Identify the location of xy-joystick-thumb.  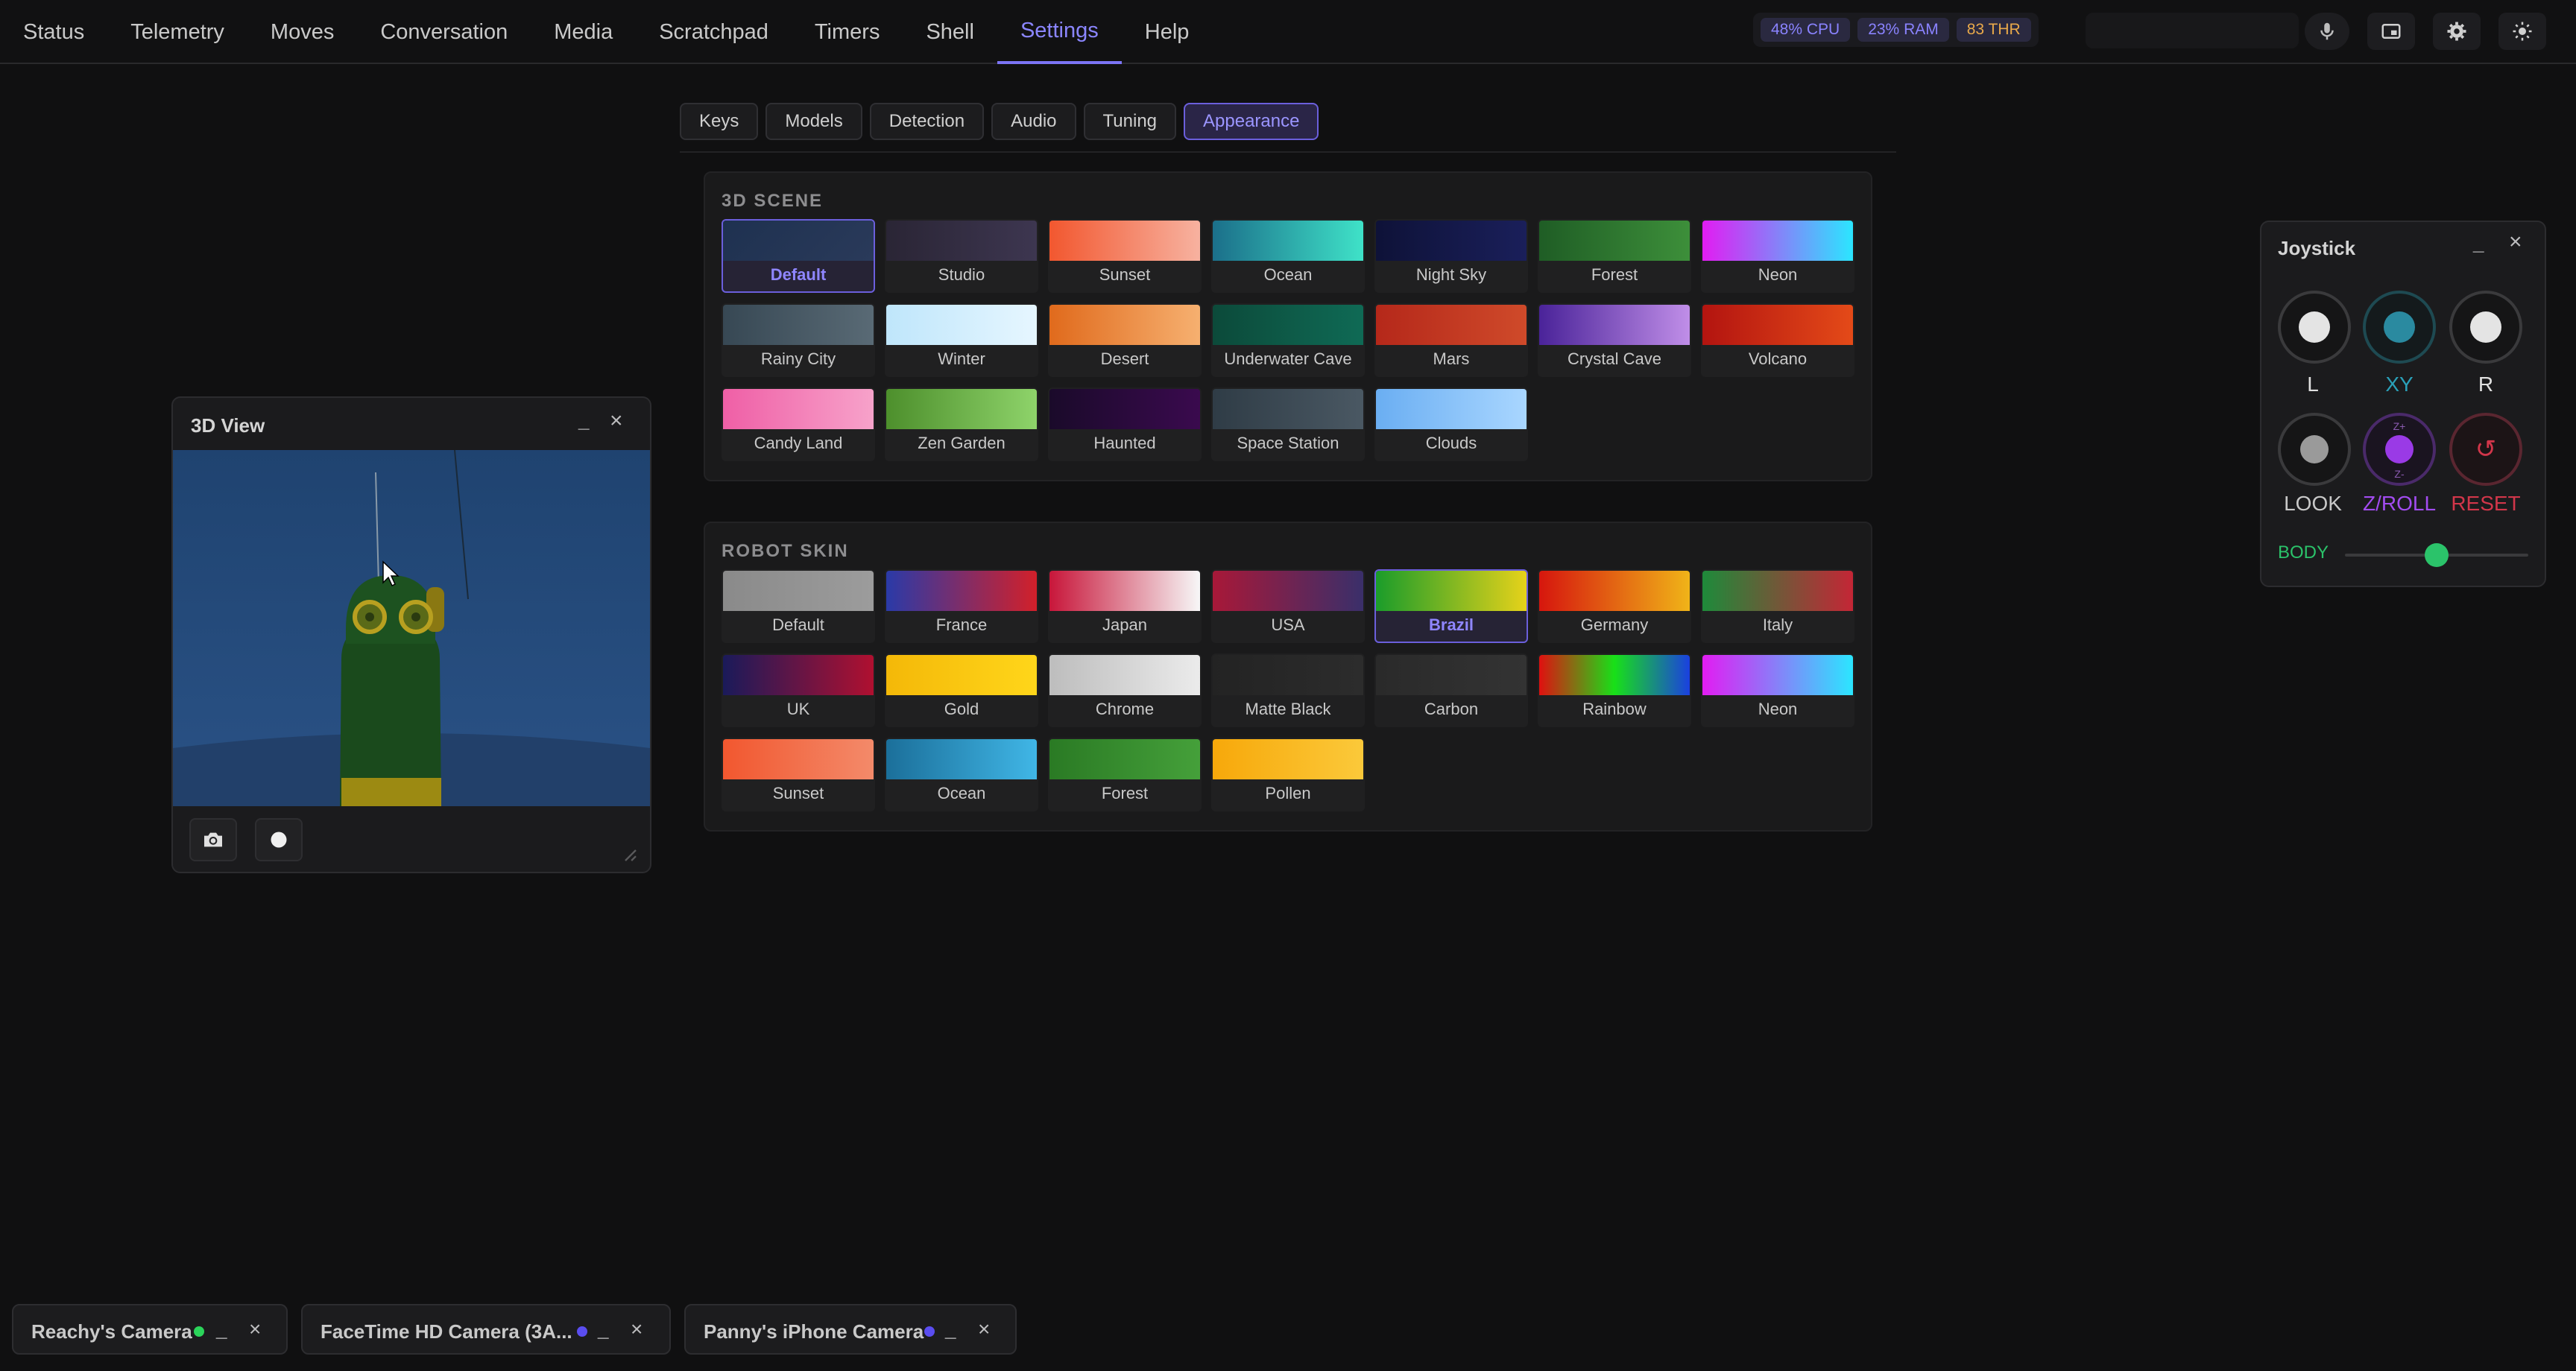
(2399, 327).